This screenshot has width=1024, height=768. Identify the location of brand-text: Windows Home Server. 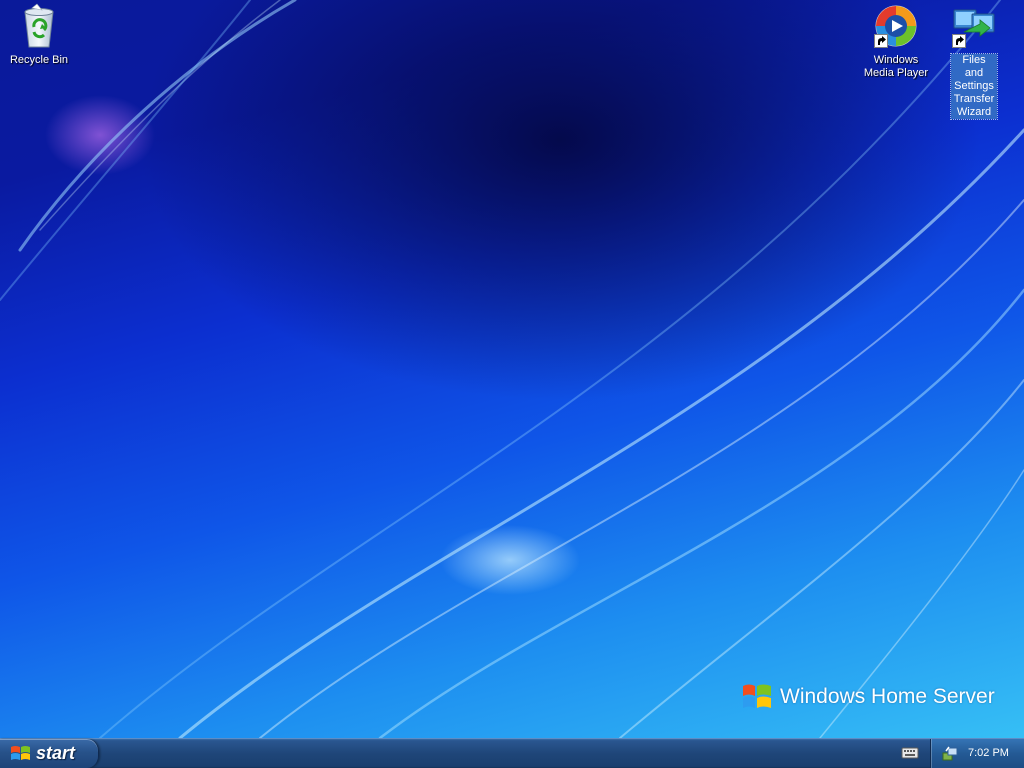
(887, 696).